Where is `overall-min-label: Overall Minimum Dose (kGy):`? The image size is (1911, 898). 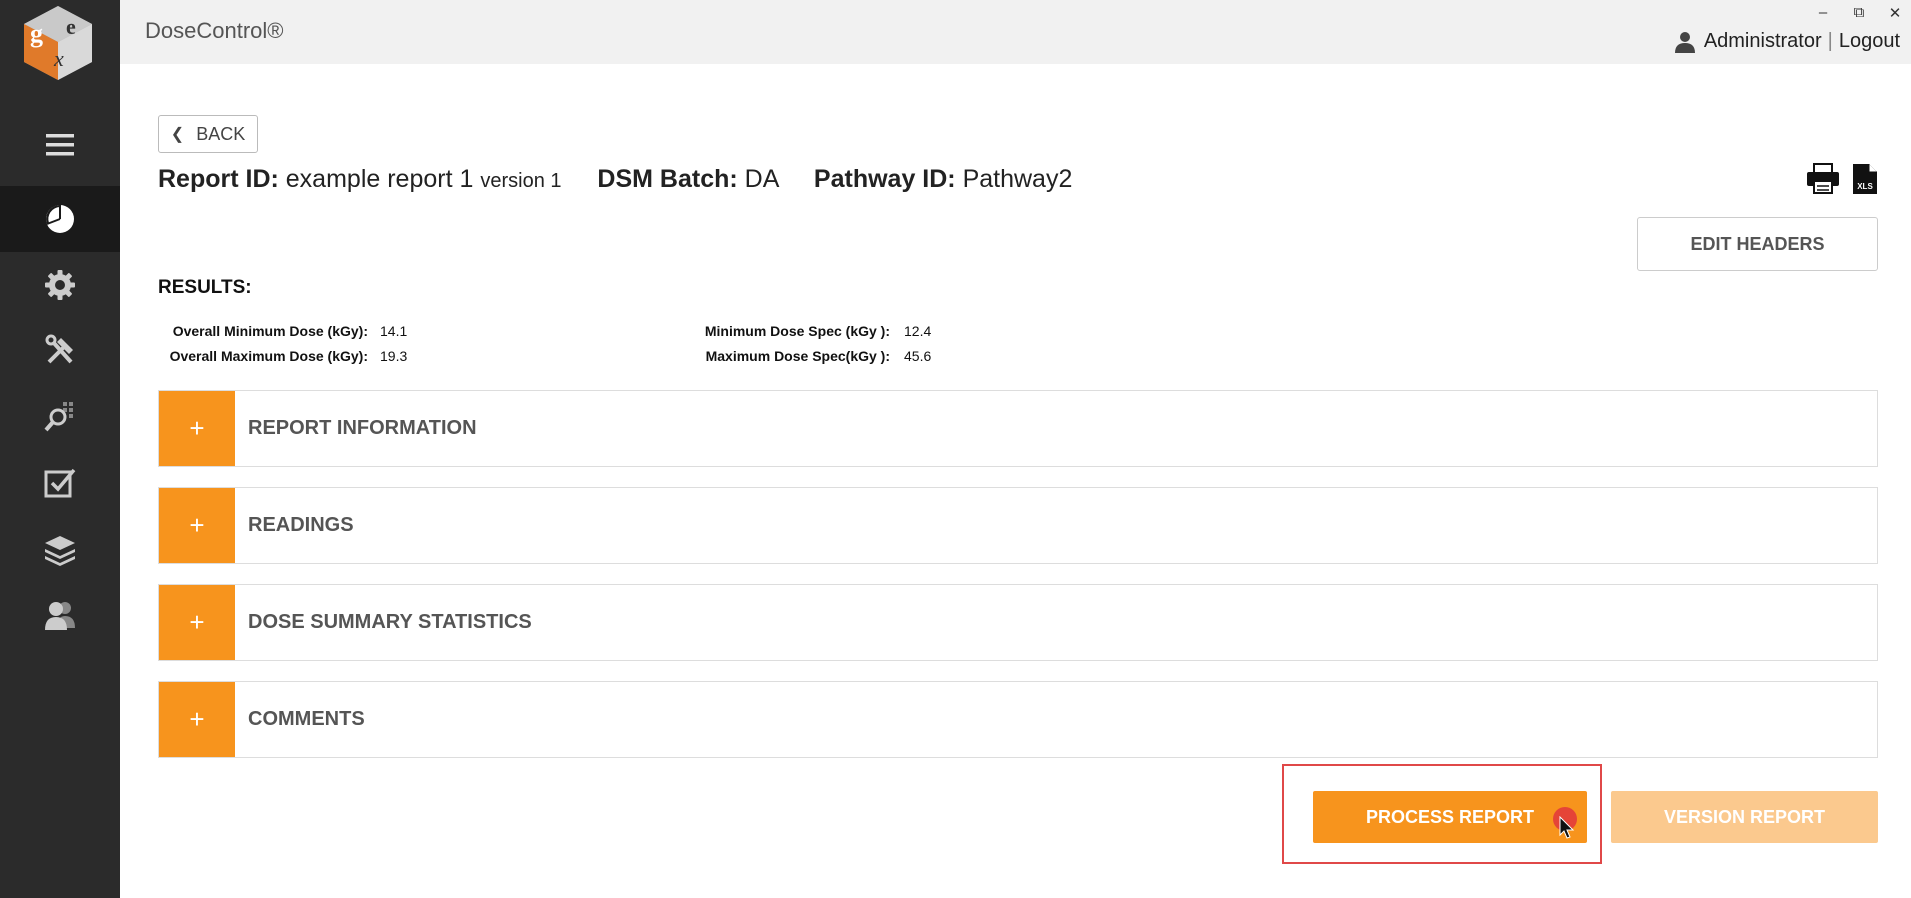 overall-min-label: Overall Minimum Dose (kGy): is located at coordinates (270, 331).